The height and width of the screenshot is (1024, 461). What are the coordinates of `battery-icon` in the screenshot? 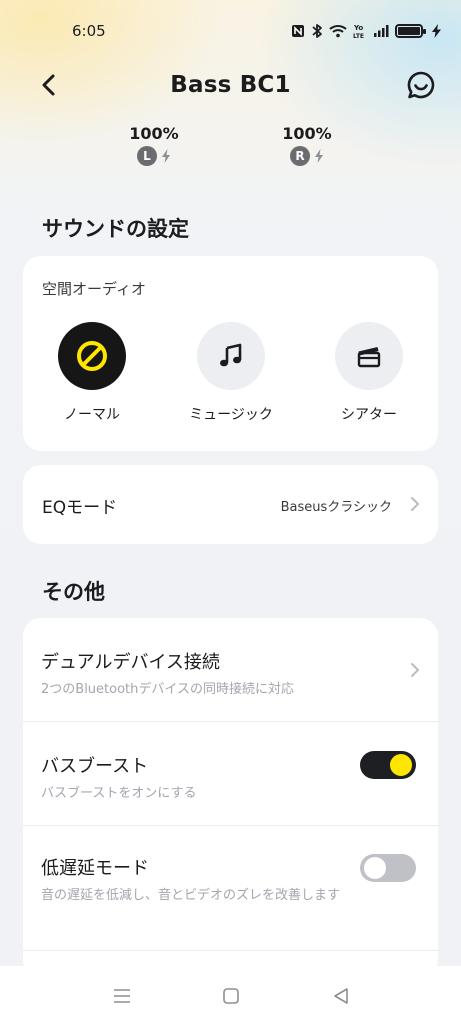 It's located at (410, 31).